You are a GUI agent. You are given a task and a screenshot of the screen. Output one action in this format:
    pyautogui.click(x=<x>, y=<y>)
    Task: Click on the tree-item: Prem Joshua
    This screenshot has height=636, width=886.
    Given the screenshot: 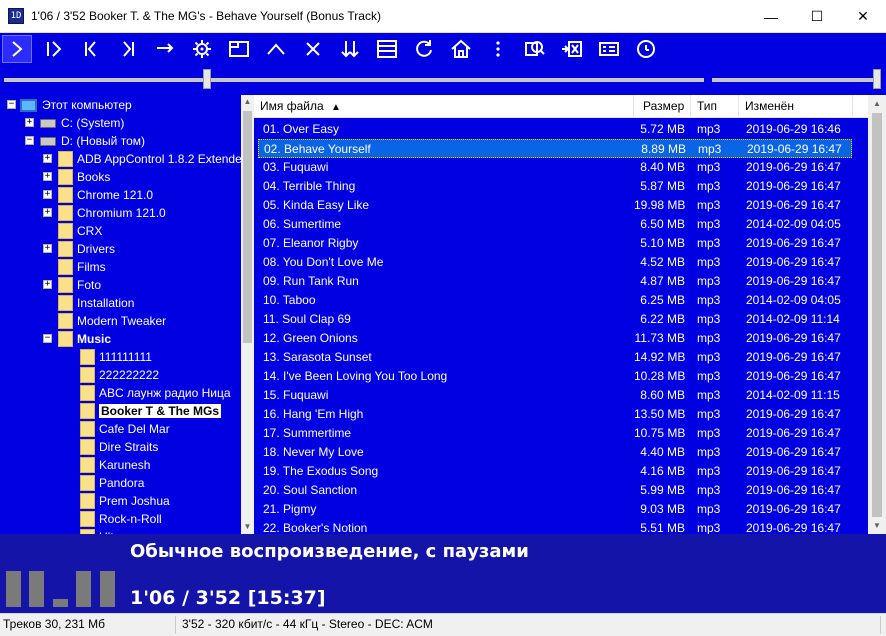 What is the action you would take?
    pyautogui.click(x=125, y=501)
    